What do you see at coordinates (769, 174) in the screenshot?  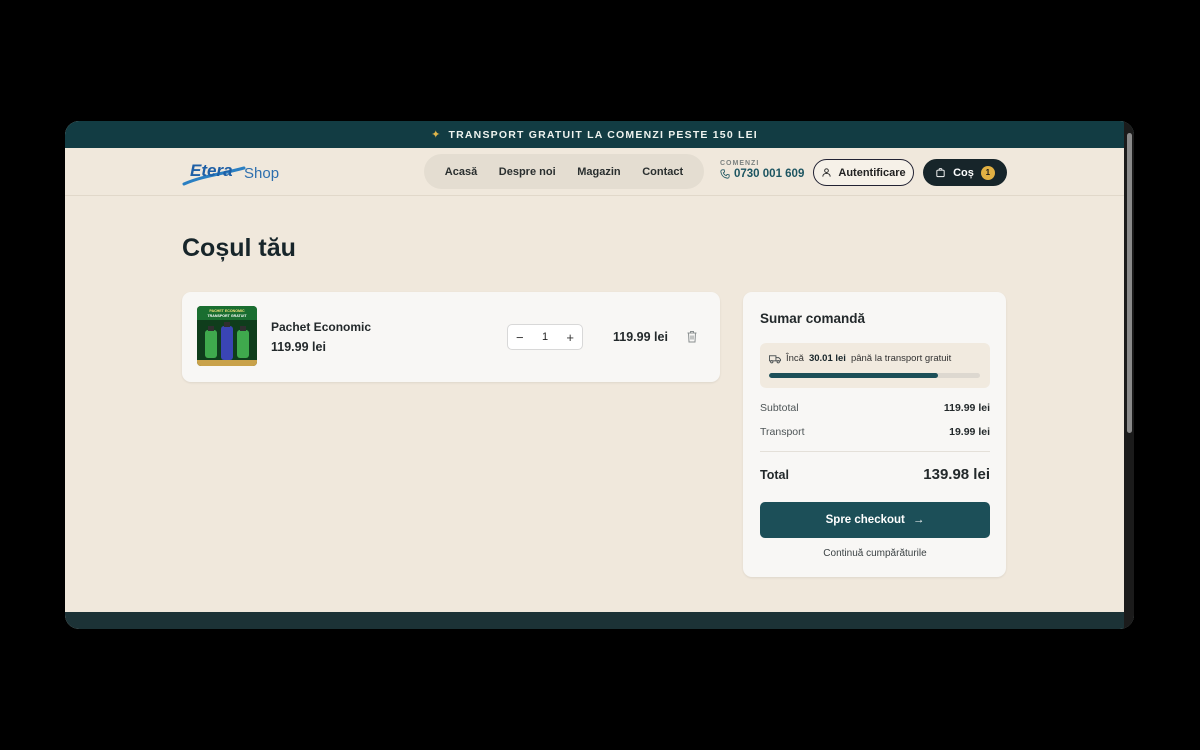 I see `phone-number: 0730 001 609` at bounding box center [769, 174].